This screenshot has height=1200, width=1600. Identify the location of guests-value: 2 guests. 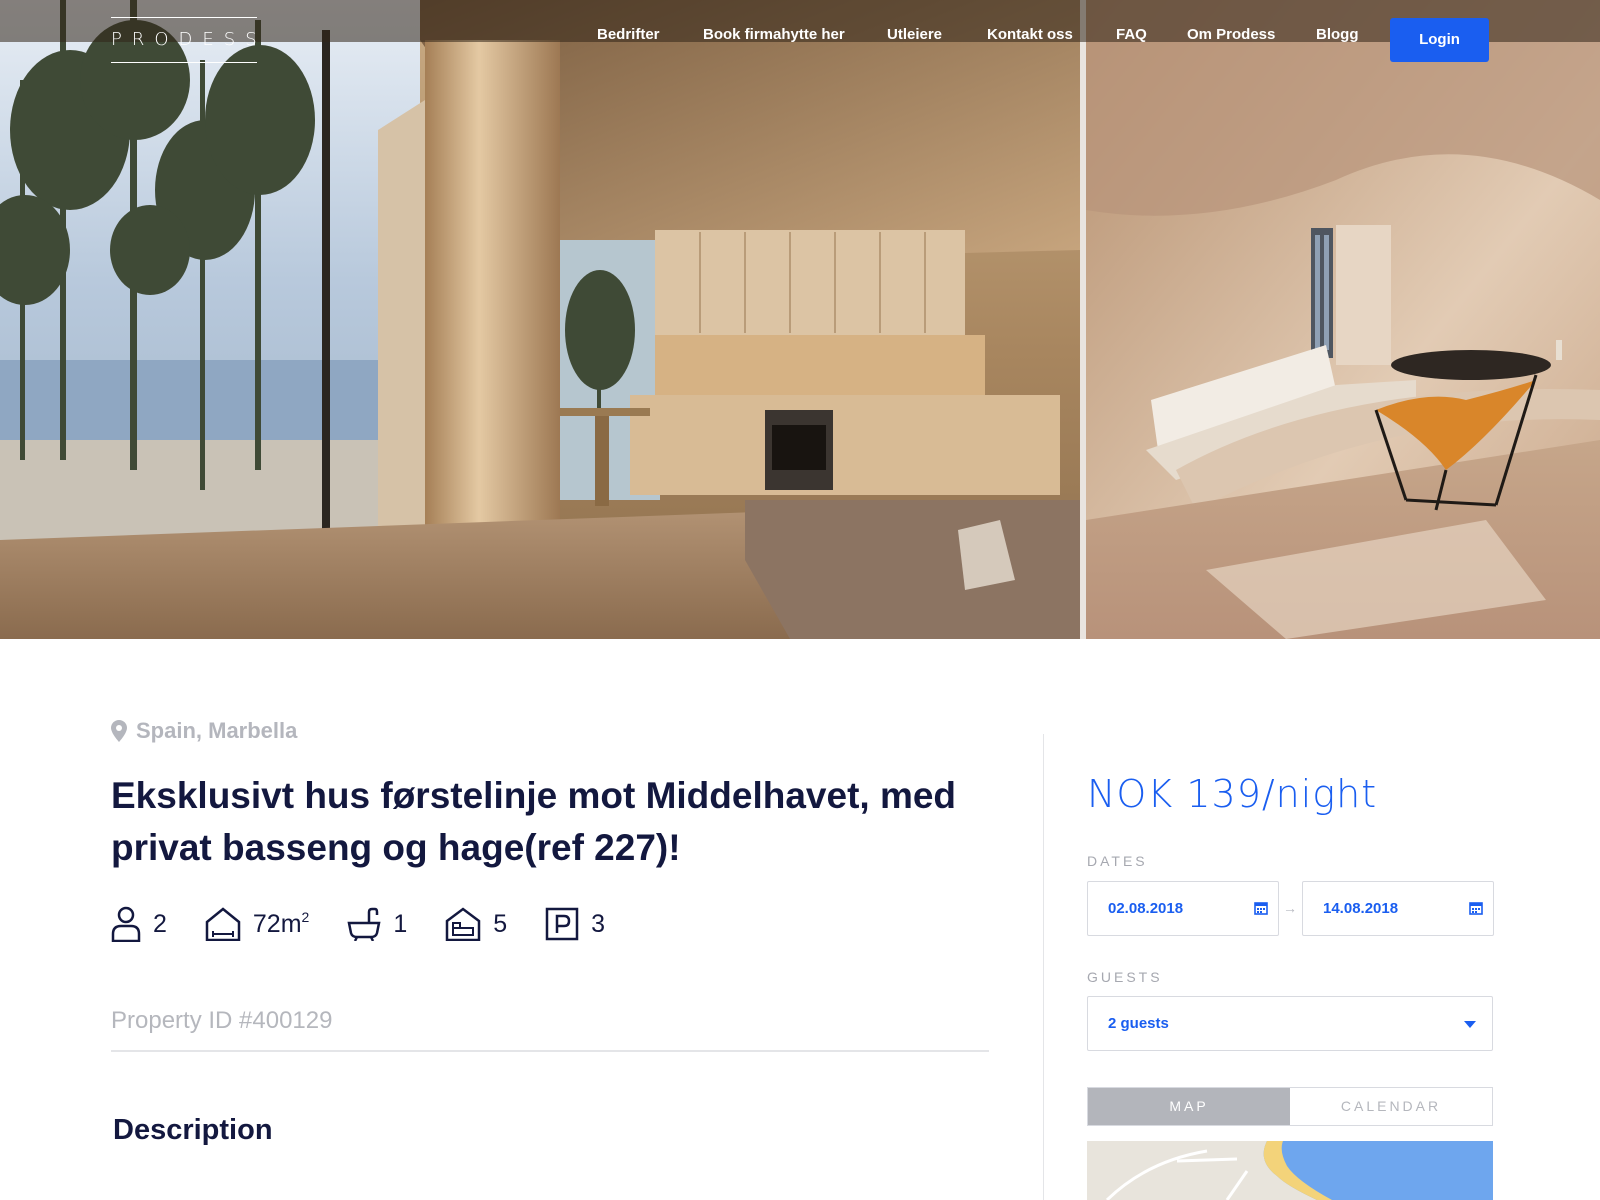
(1138, 1023).